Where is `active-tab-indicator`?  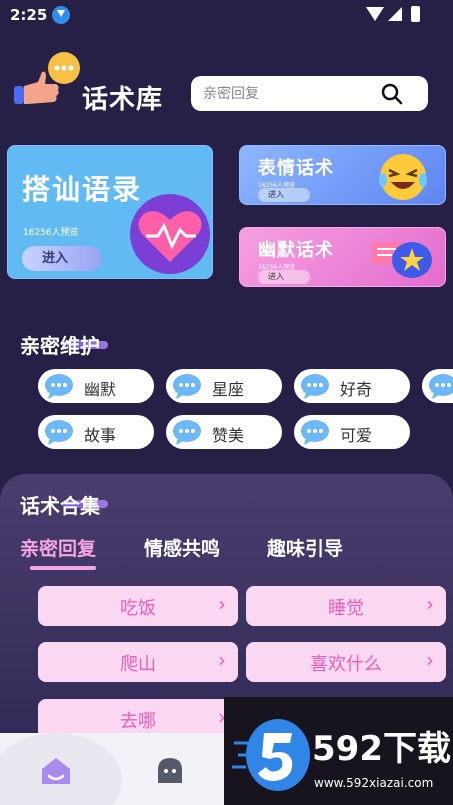
active-tab-indicator is located at coordinates (63, 568).